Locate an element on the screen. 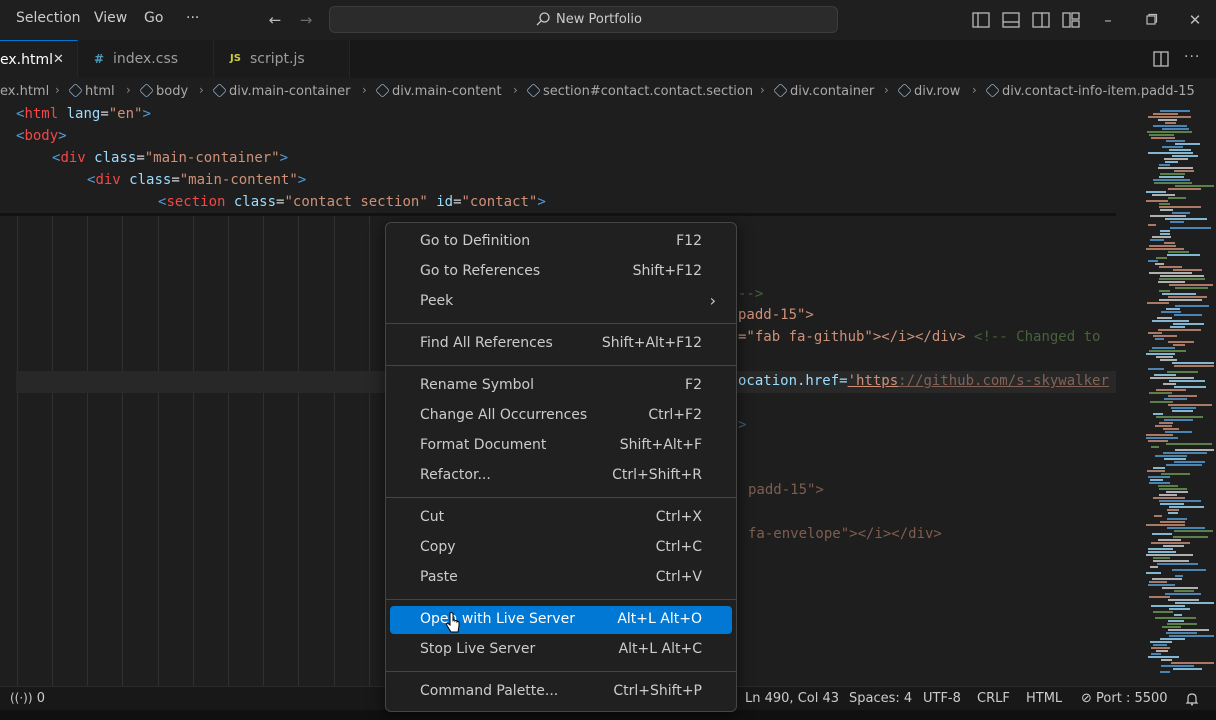 This screenshot has height=720, width=1216. customize-layout-icon is located at coordinates (1071, 20).